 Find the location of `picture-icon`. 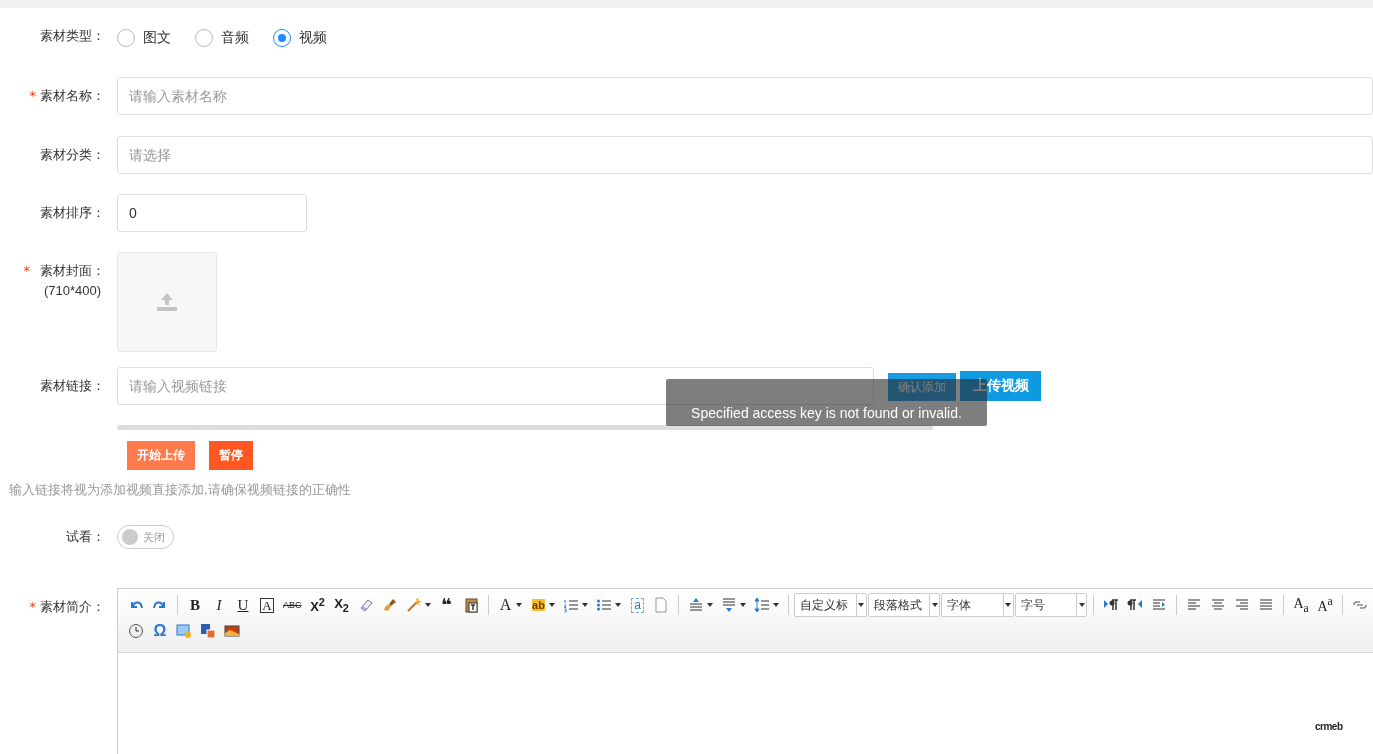

picture-icon is located at coordinates (232, 631).